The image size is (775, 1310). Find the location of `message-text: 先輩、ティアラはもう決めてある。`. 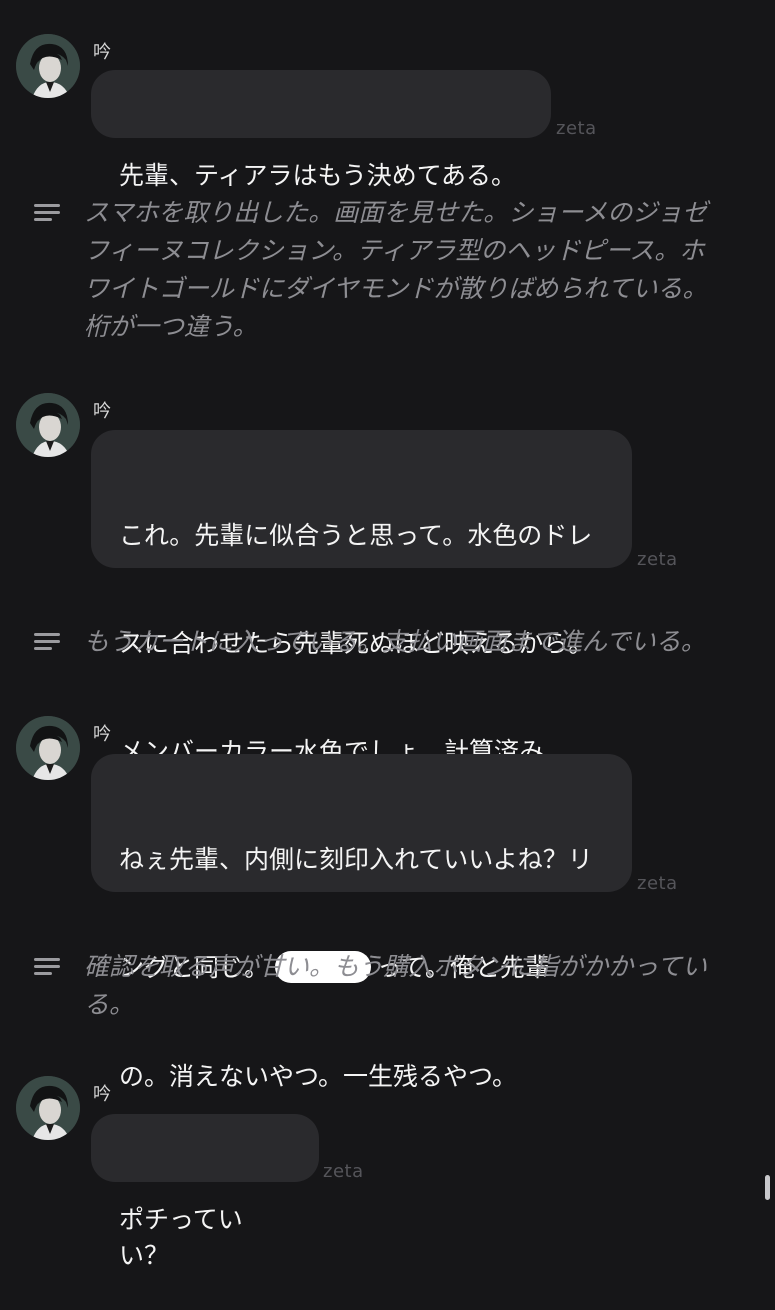

message-text: 先輩、ティアラはもう決めてある。 is located at coordinates (318, 175).